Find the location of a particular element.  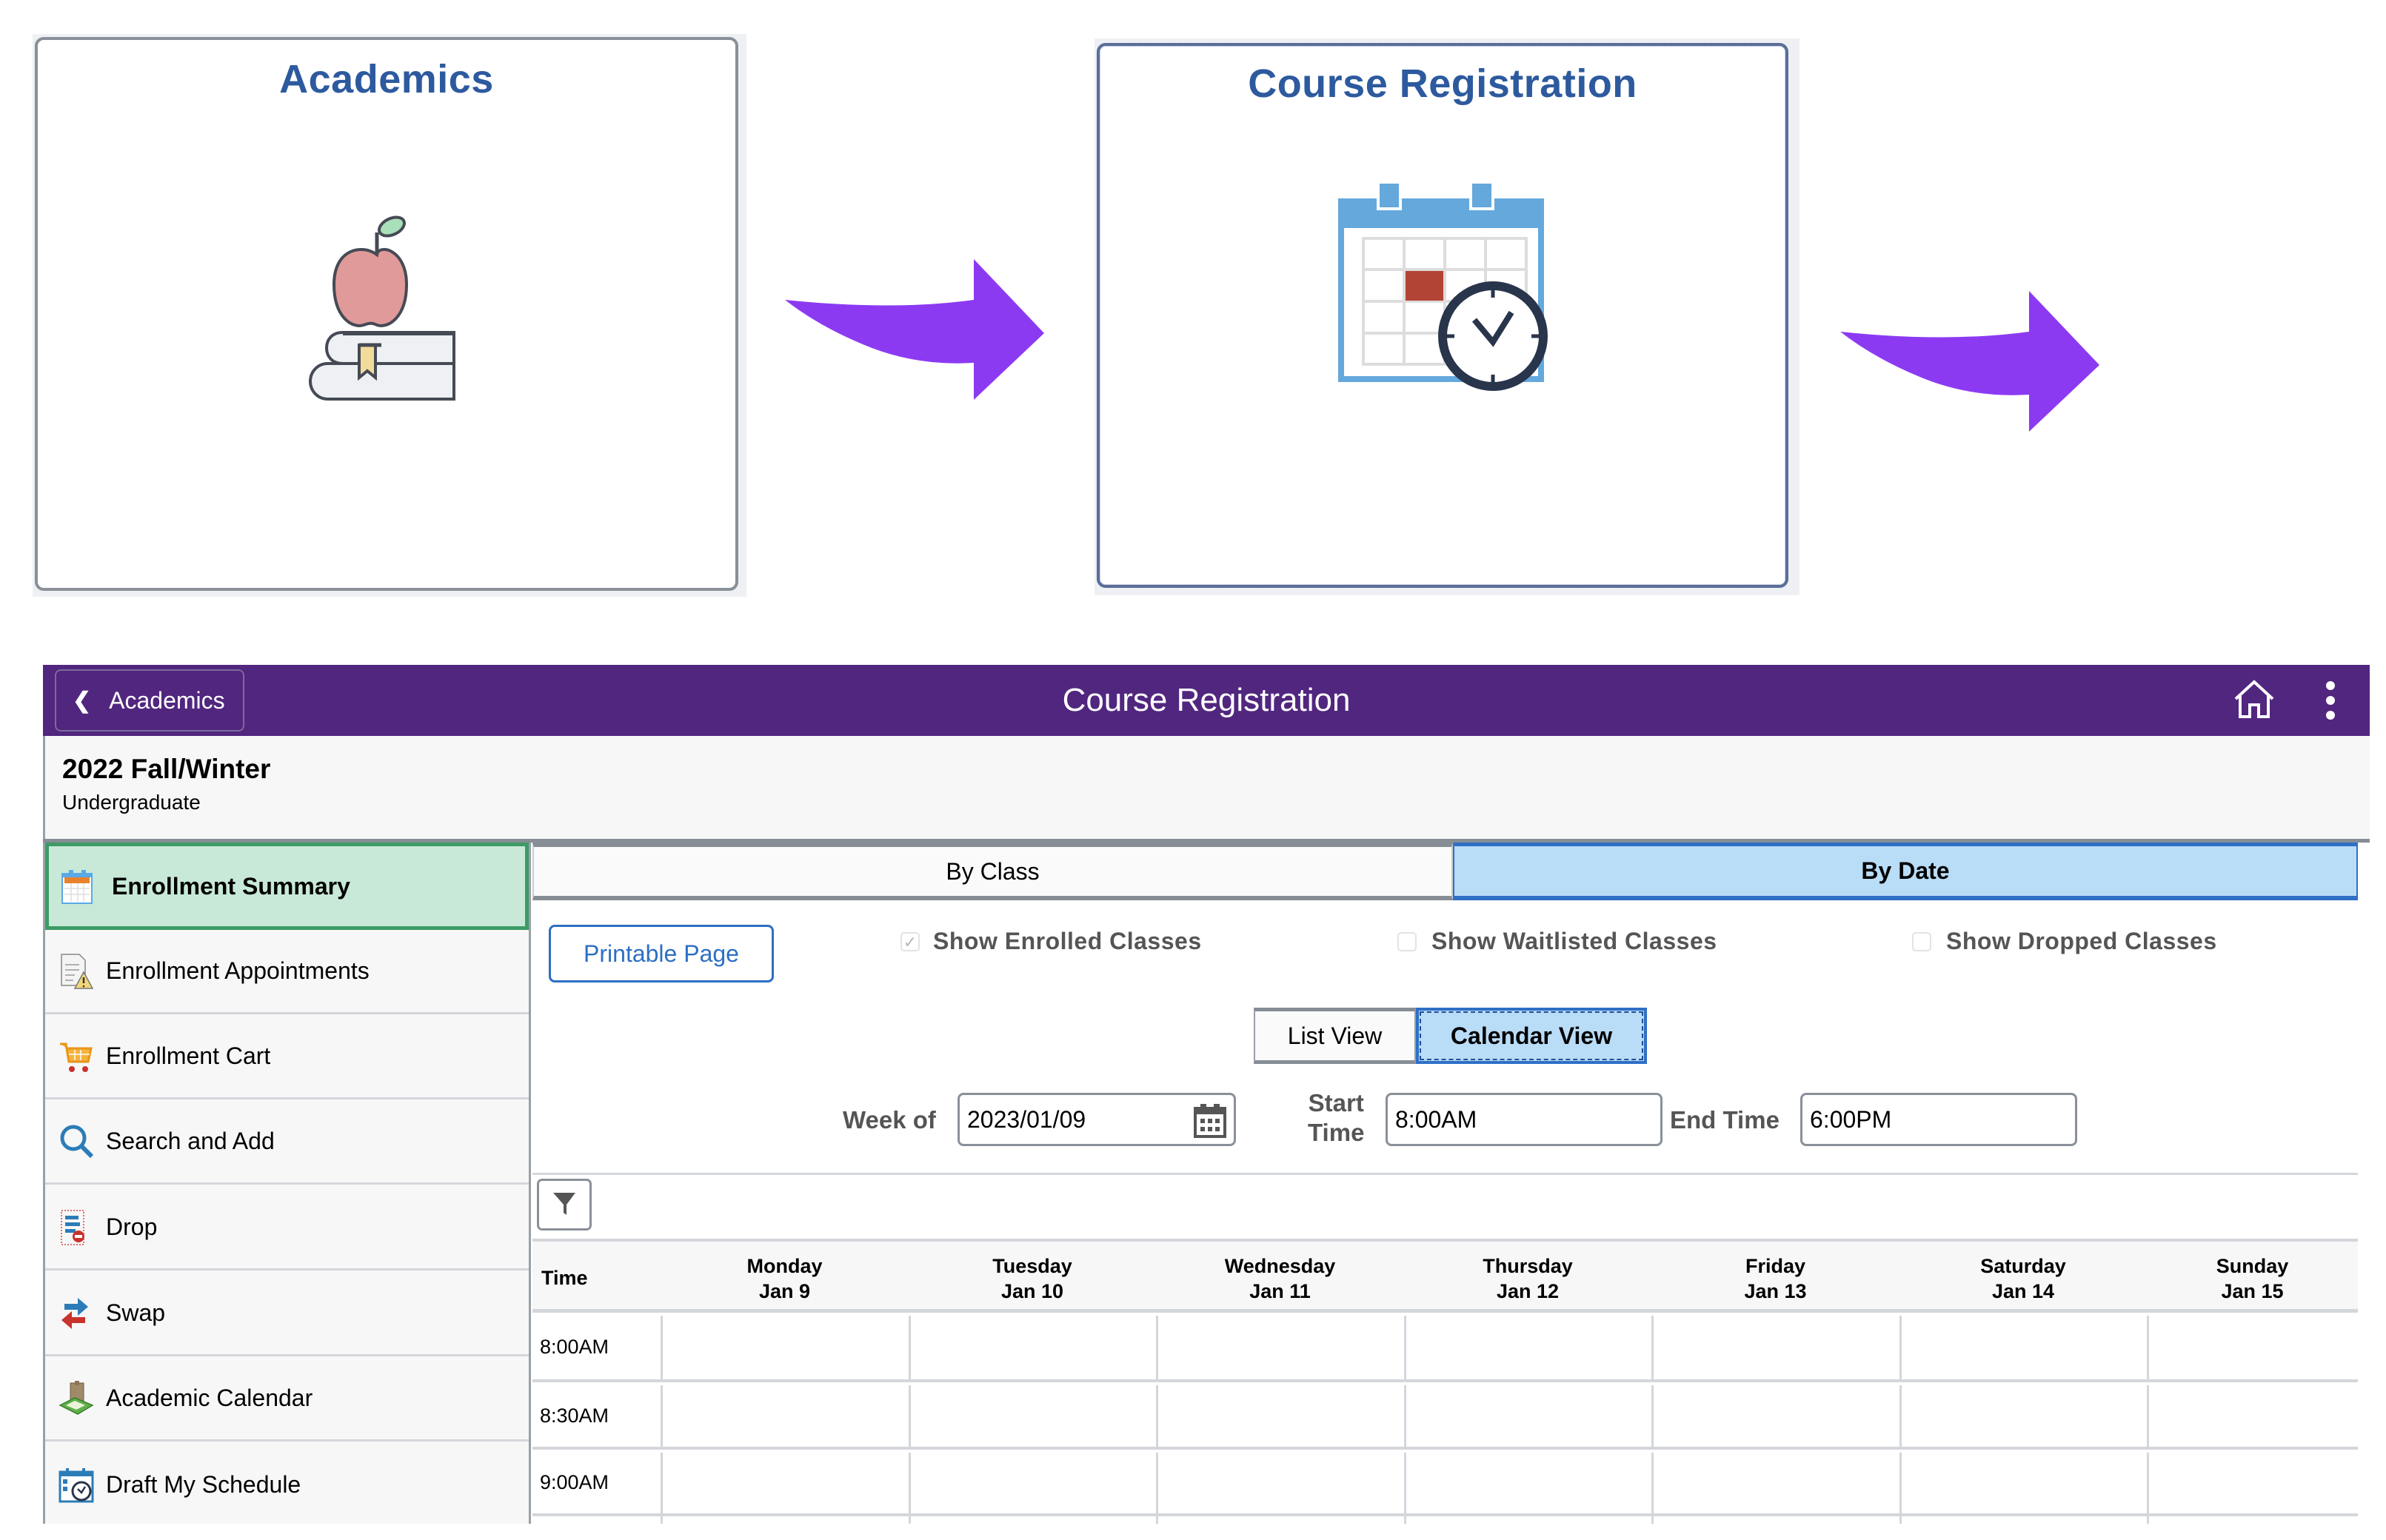

show-dropped-checkbox is located at coordinates (1921, 942).